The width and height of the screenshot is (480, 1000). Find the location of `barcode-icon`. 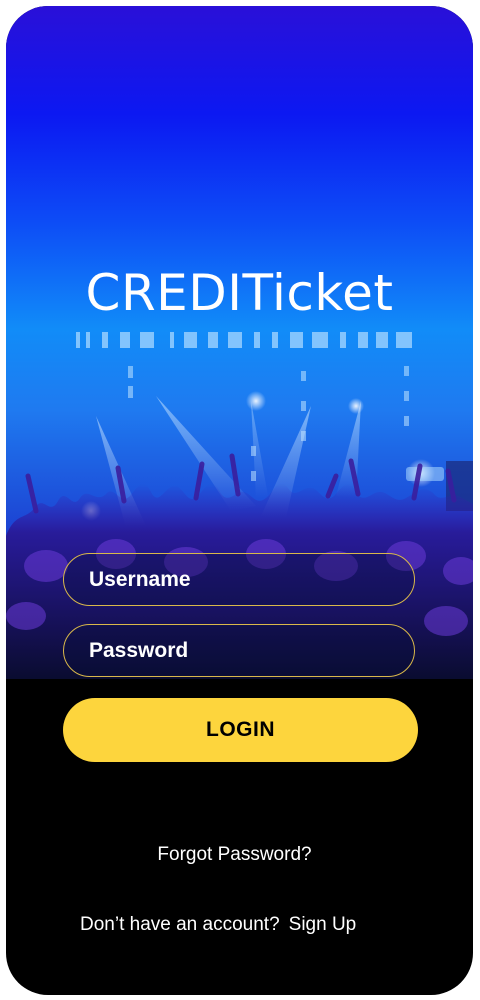

barcode-icon is located at coordinates (244, 340).